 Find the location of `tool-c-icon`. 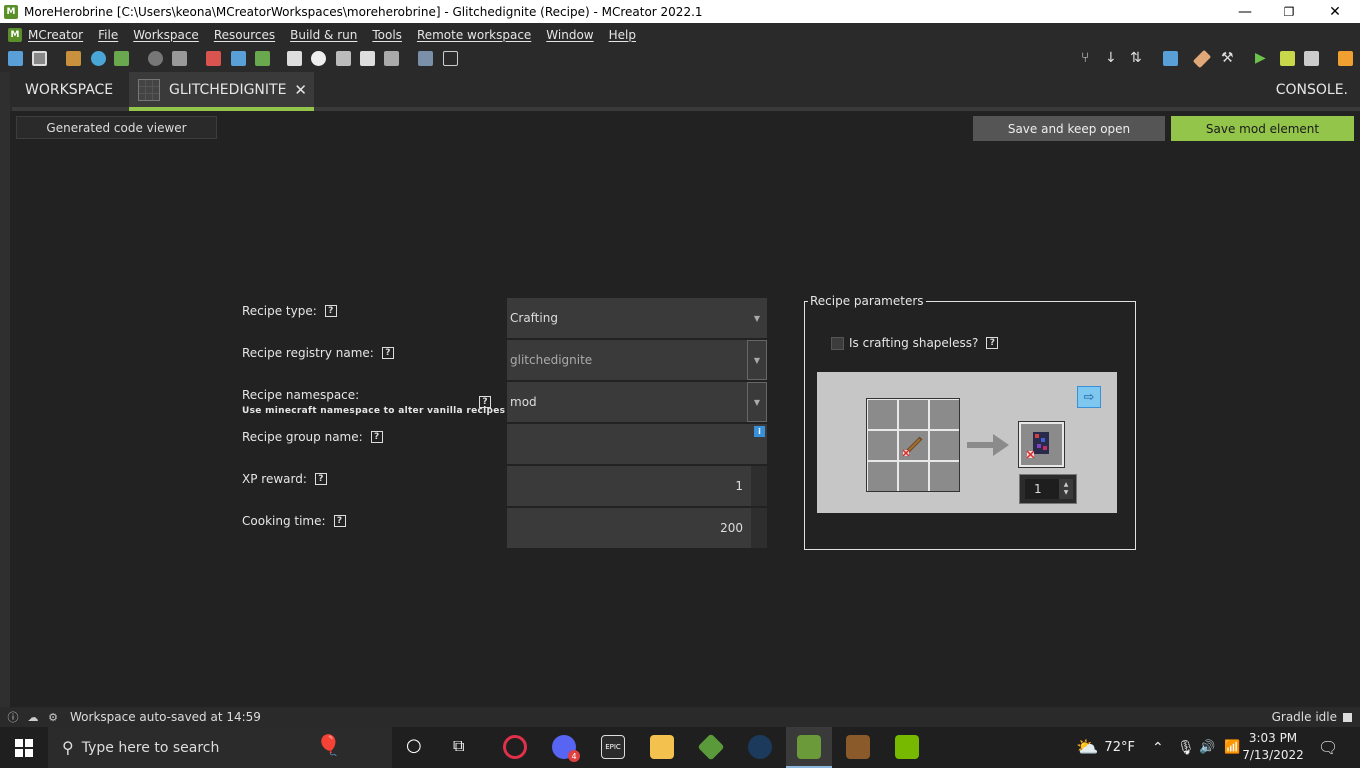

tool-c-icon is located at coordinates (262, 58).